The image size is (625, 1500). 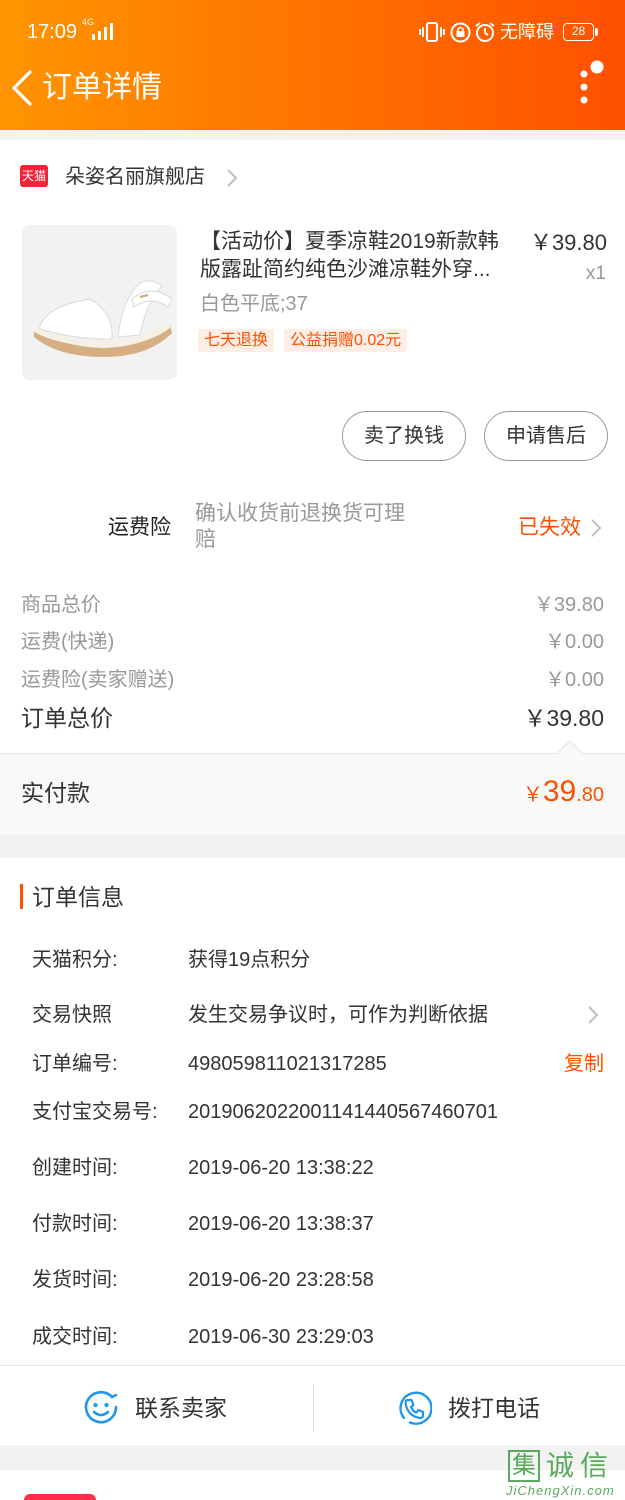 I want to click on snapshot-value: 发生交易争议时，可作为判断依据, so click(x=338, y=1015).